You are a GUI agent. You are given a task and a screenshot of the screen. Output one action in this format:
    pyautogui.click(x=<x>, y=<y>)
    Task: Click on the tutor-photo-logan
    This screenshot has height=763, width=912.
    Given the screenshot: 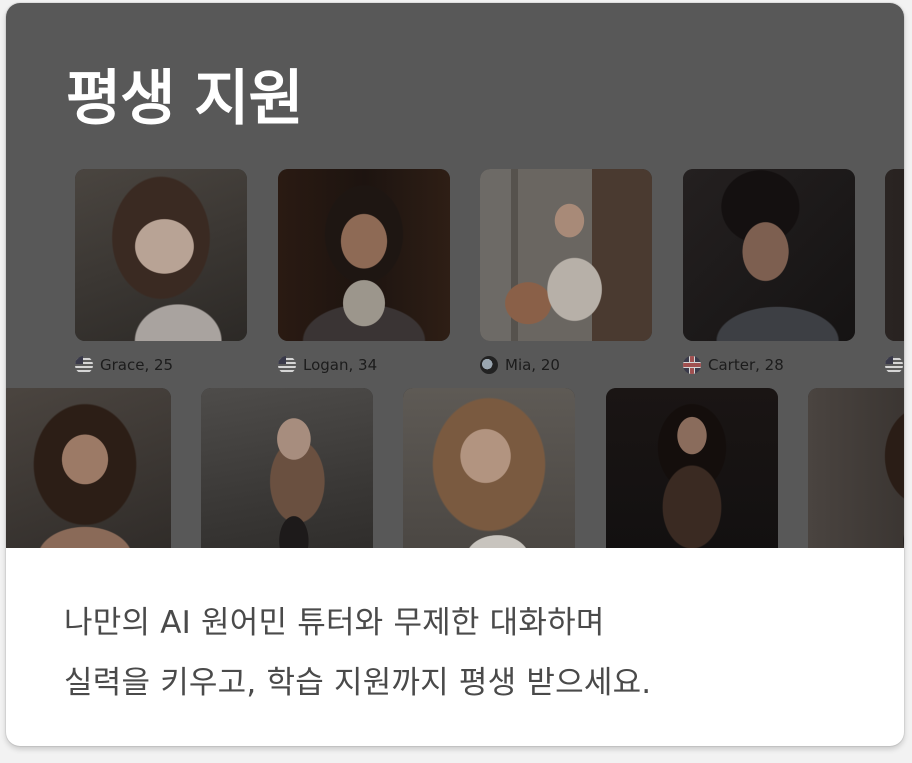 What is the action you would take?
    pyautogui.click(x=364, y=255)
    